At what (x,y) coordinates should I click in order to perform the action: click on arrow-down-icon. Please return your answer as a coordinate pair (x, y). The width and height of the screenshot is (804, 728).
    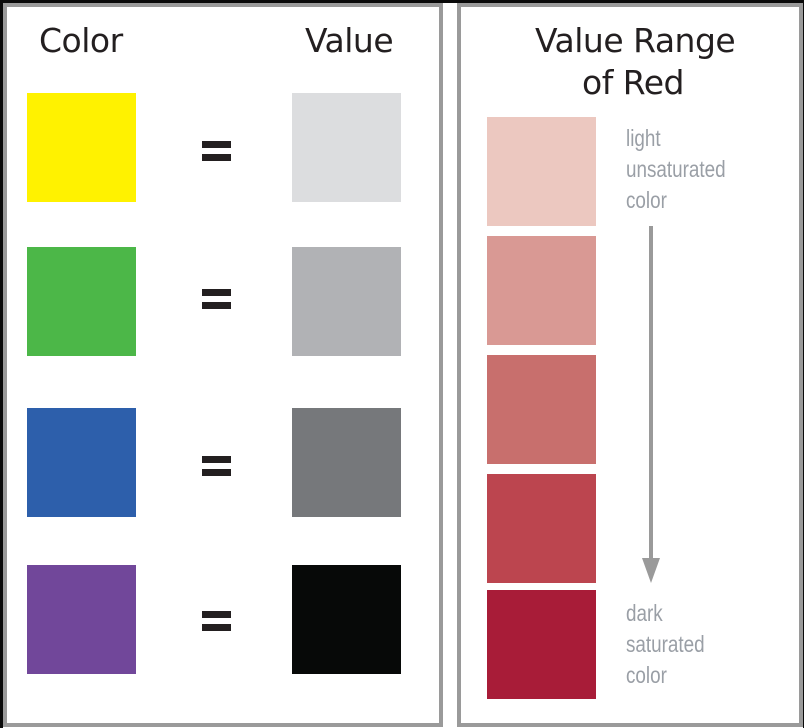
    Looking at the image, I should click on (651, 404).